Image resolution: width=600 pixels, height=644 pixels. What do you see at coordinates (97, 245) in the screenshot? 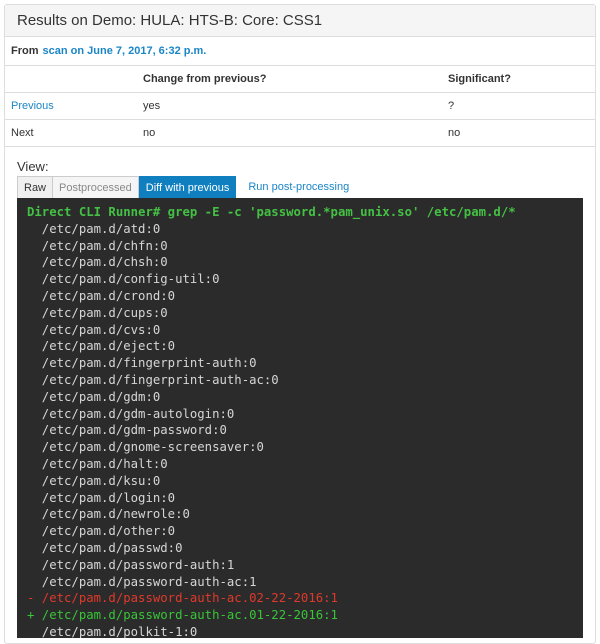
I see `terminal-line: /etc/pam.d/chfn:0` at bounding box center [97, 245].